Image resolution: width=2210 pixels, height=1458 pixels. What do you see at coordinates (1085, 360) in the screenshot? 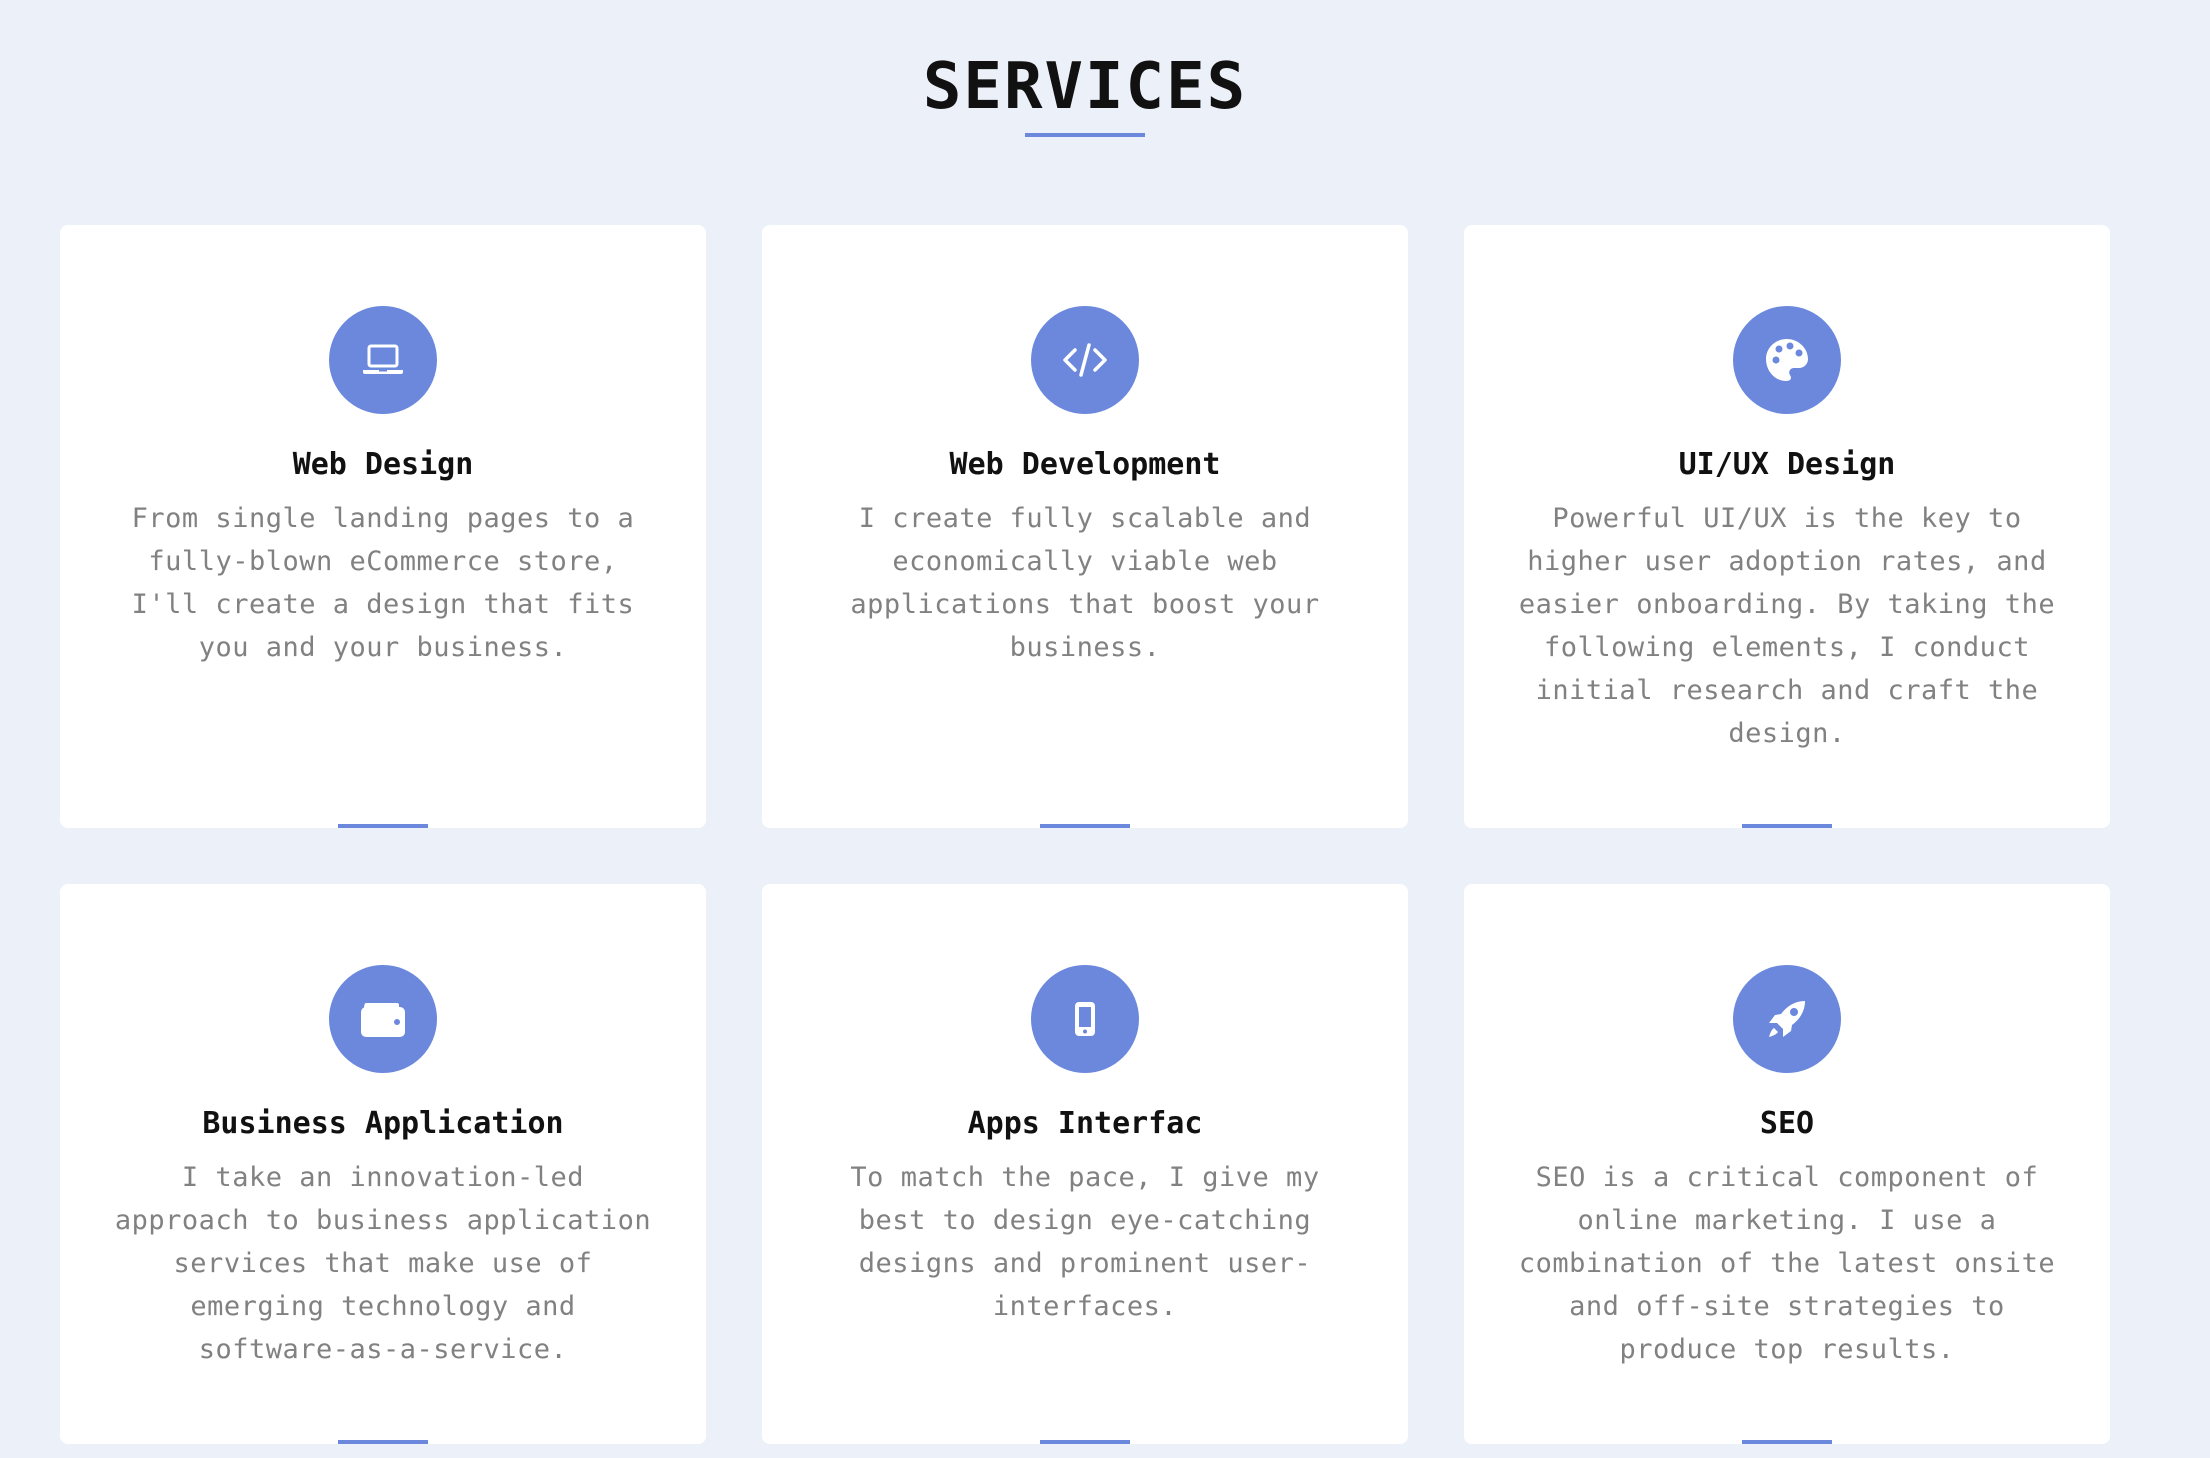
I see `code-icon` at bounding box center [1085, 360].